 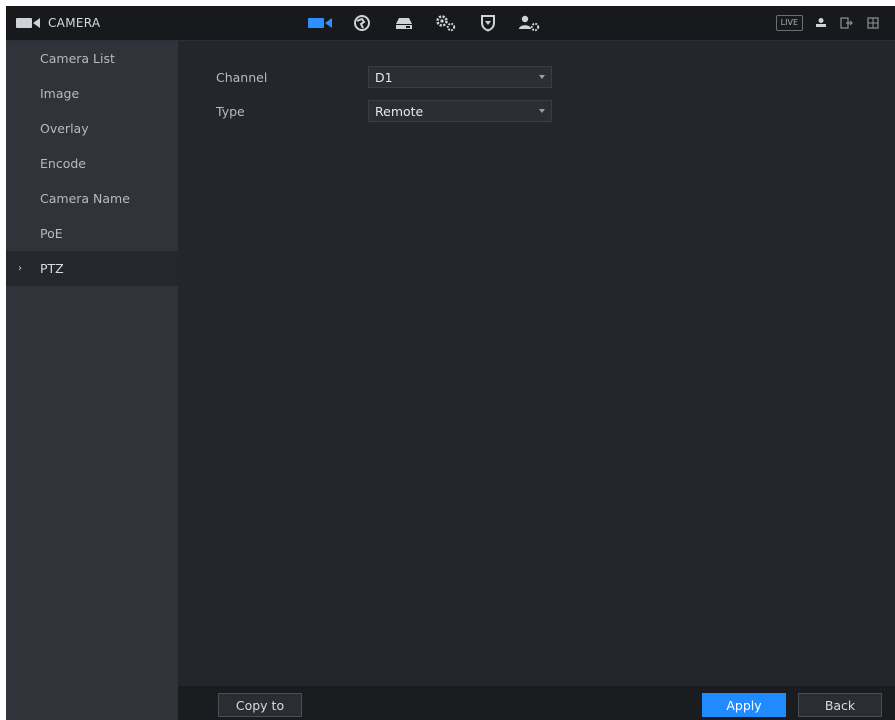 I want to click on app-title: CAMERA, so click(x=58, y=23).